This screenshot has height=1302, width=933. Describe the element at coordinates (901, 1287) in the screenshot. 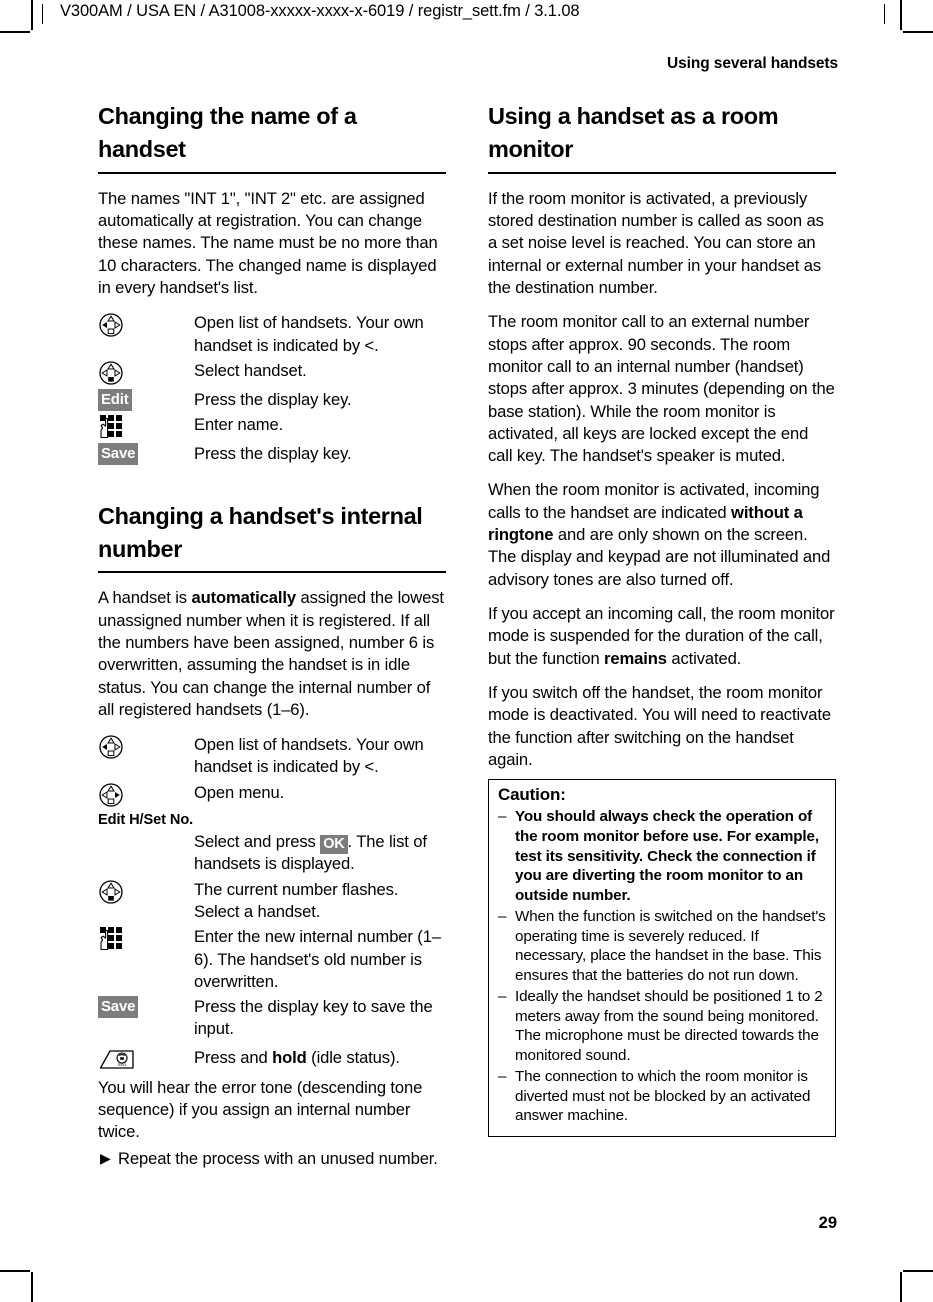

I see `crop-mark-bottom-right-v` at that location.